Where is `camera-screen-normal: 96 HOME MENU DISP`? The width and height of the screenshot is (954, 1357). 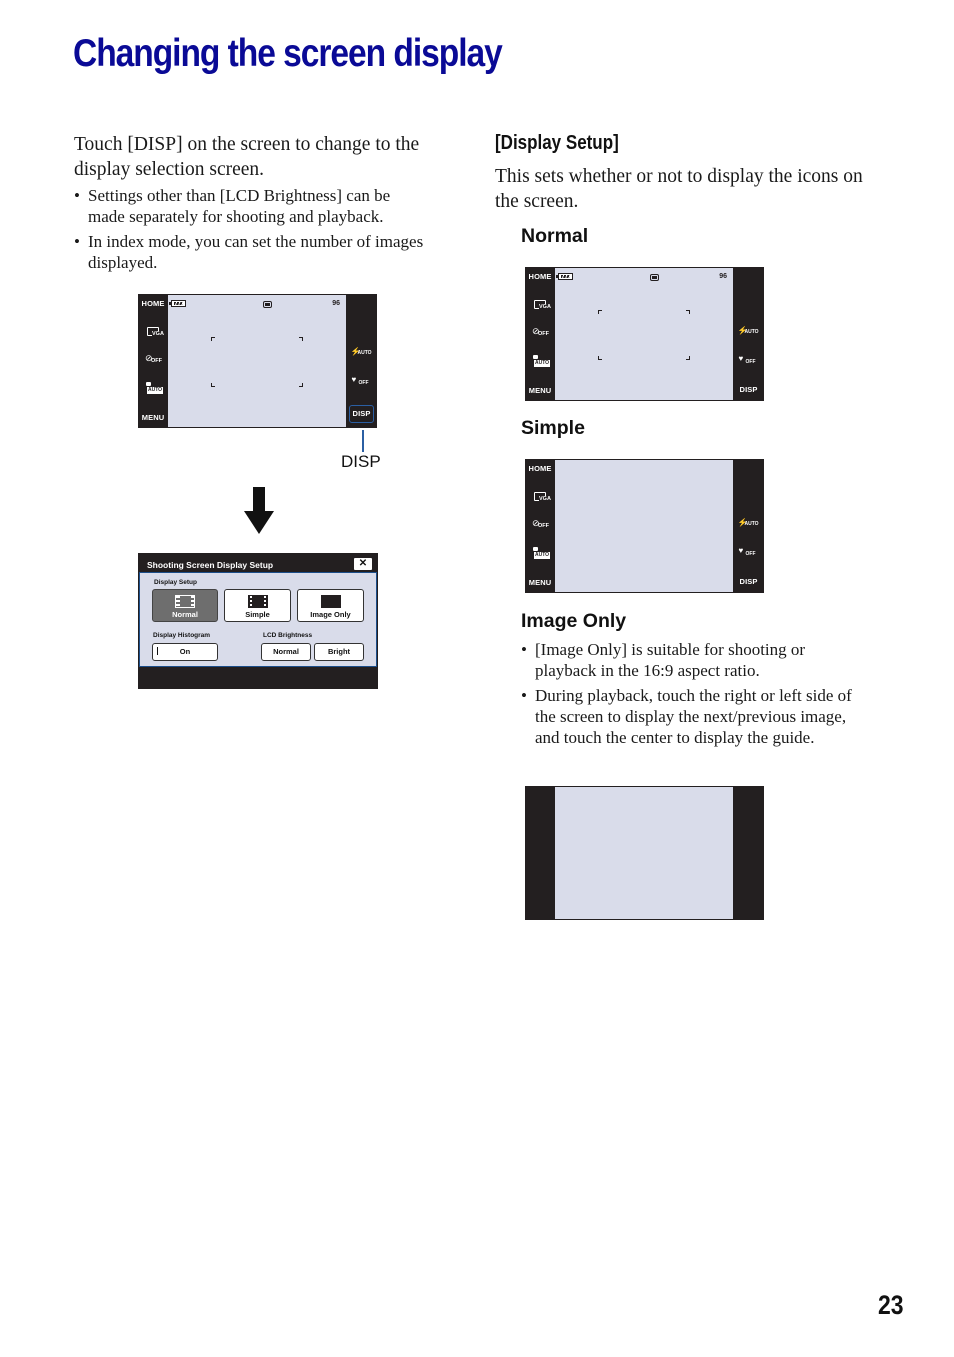 camera-screen-normal: 96 HOME MENU DISP is located at coordinates (644, 334).